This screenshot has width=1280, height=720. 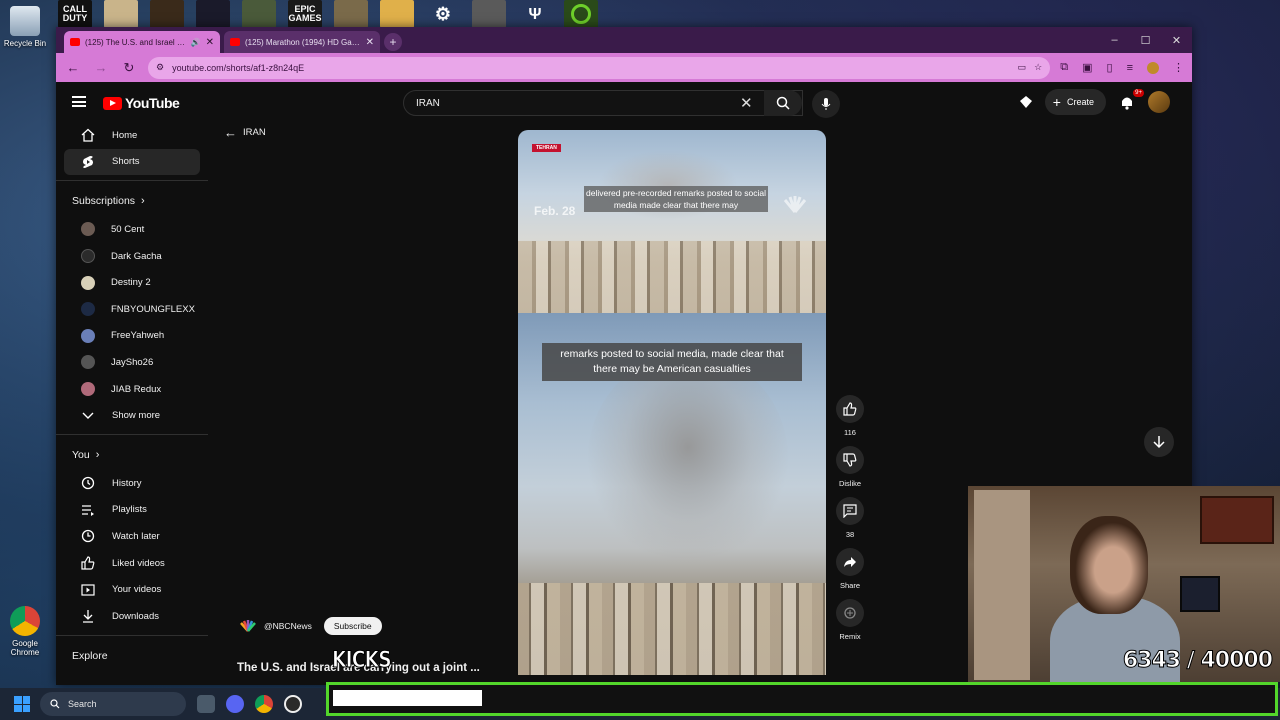 What do you see at coordinates (79, 101) in the screenshot?
I see `menu-icon` at bounding box center [79, 101].